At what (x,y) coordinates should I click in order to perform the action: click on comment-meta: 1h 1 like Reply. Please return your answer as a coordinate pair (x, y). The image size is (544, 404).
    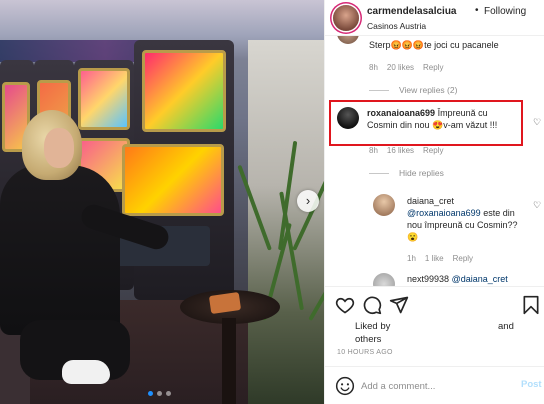
    Looking at the image, I should click on (444, 258).